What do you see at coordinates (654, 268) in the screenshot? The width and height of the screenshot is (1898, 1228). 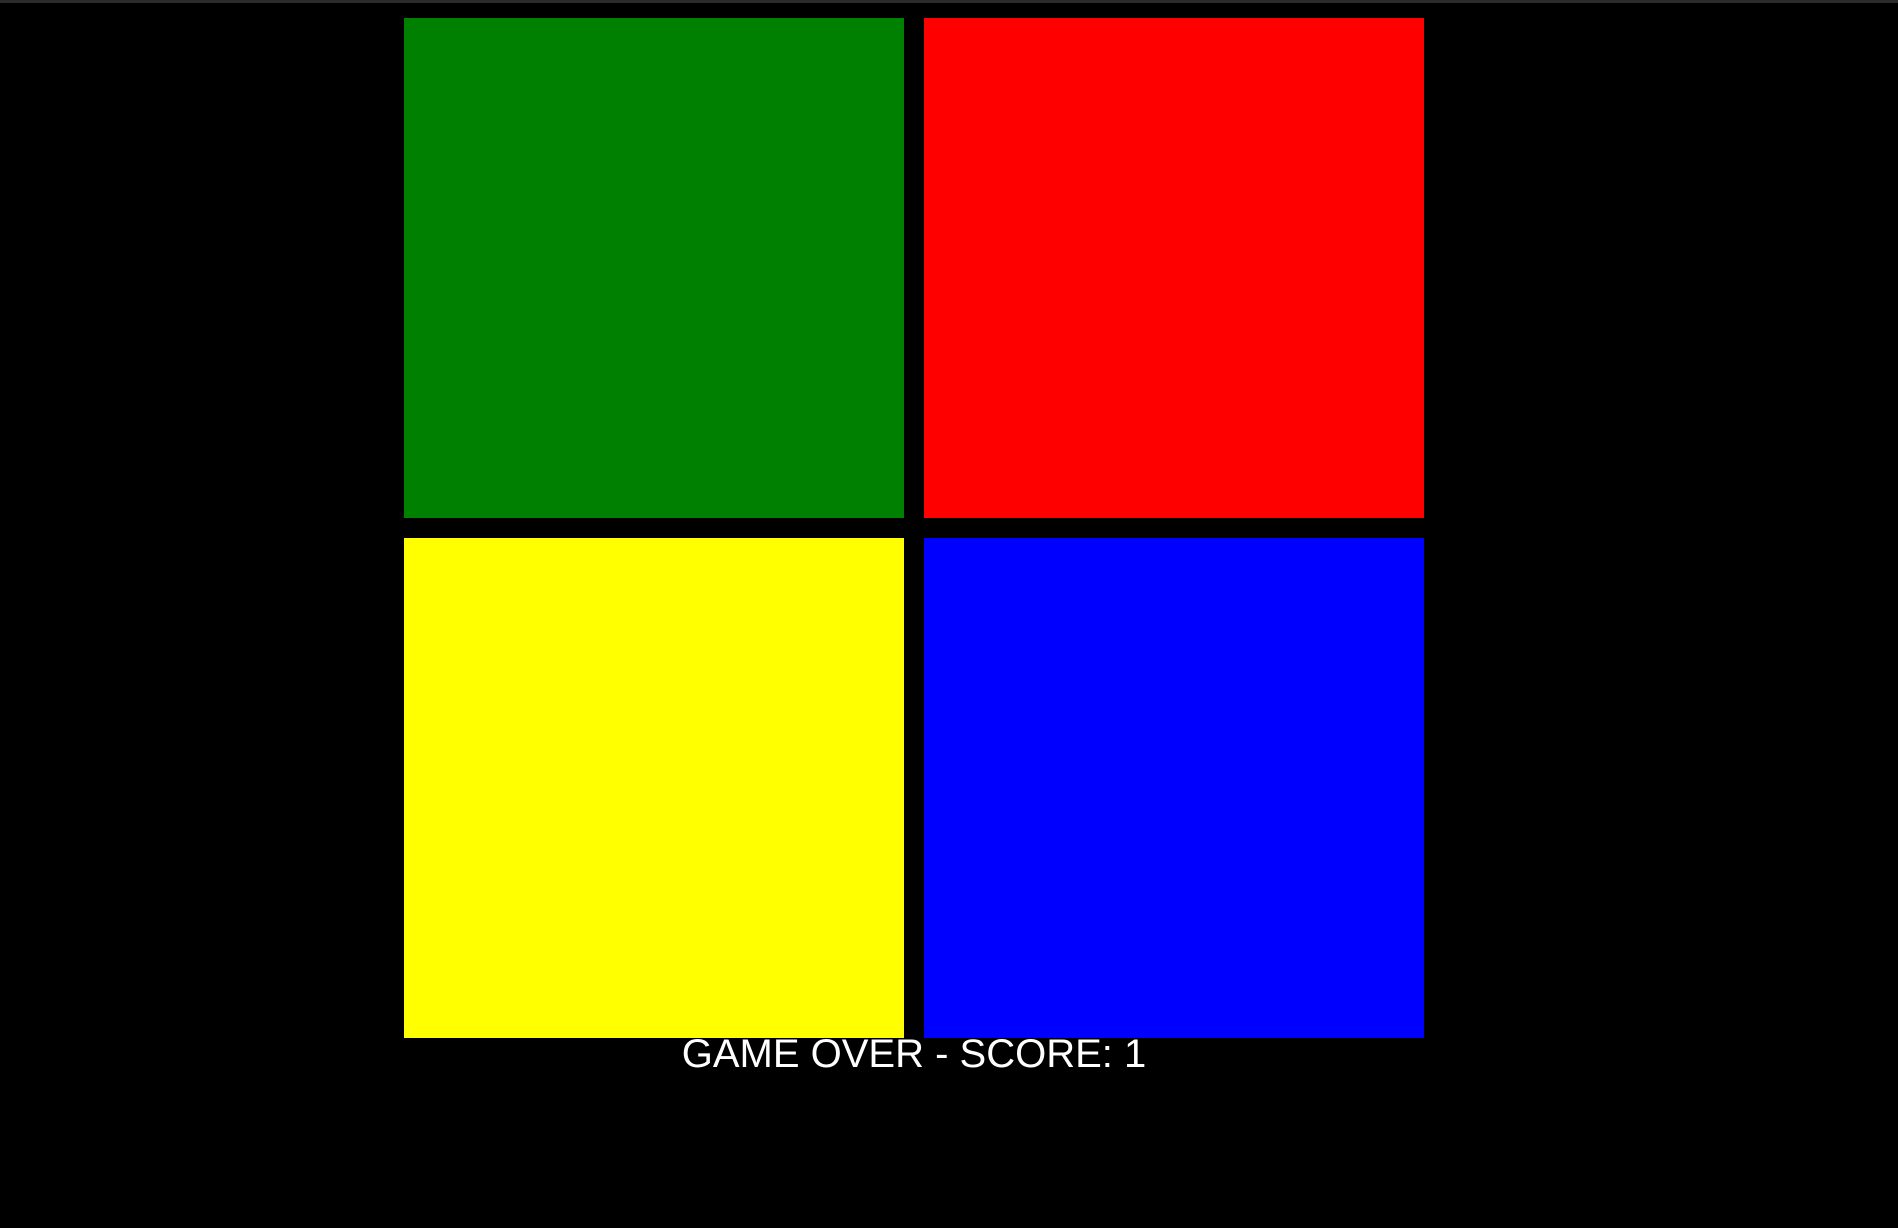 I see `green-pad` at bounding box center [654, 268].